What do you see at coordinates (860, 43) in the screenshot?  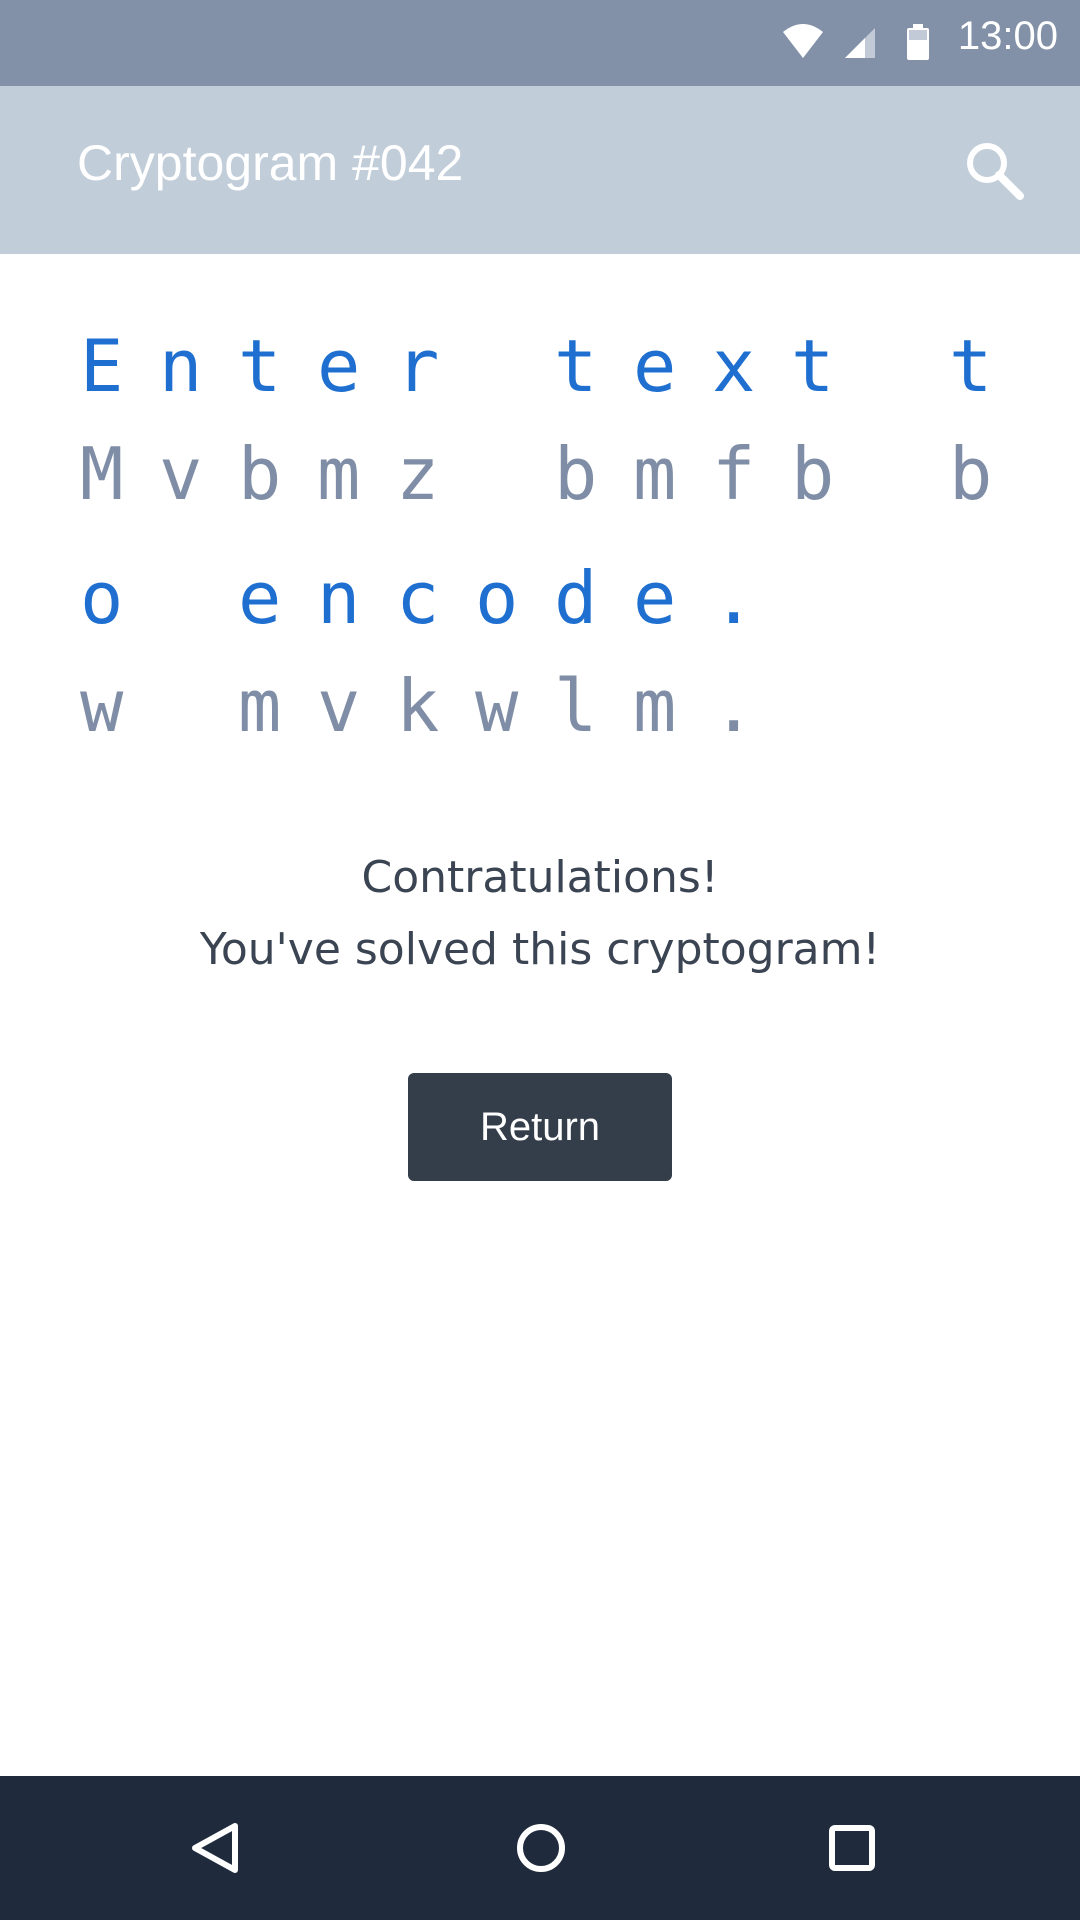 I see `cell-signal-icon` at bounding box center [860, 43].